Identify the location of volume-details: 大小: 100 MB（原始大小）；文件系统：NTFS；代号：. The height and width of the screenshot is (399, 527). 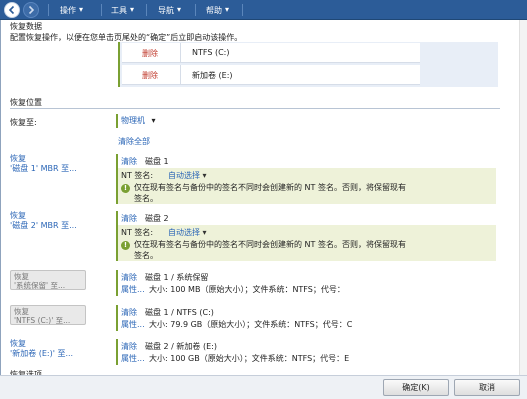
(247, 289).